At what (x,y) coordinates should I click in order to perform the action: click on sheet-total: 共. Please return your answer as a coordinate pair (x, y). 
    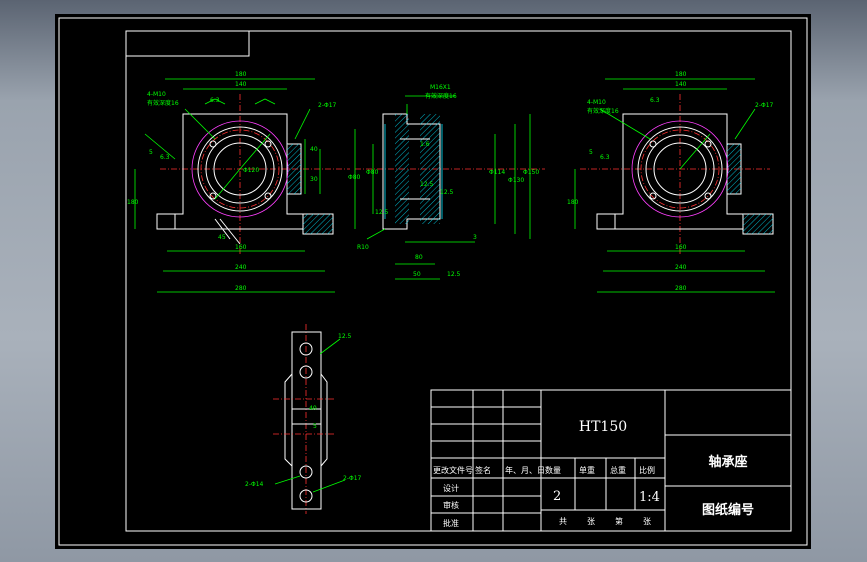
    Looking at the image, I should click on (563, 521).